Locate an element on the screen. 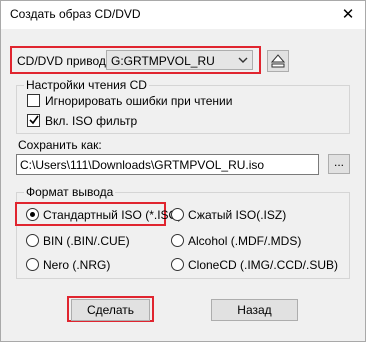 This screenshot has width=366, height=342. checkmark-icon is located at coordinates (34, 120).